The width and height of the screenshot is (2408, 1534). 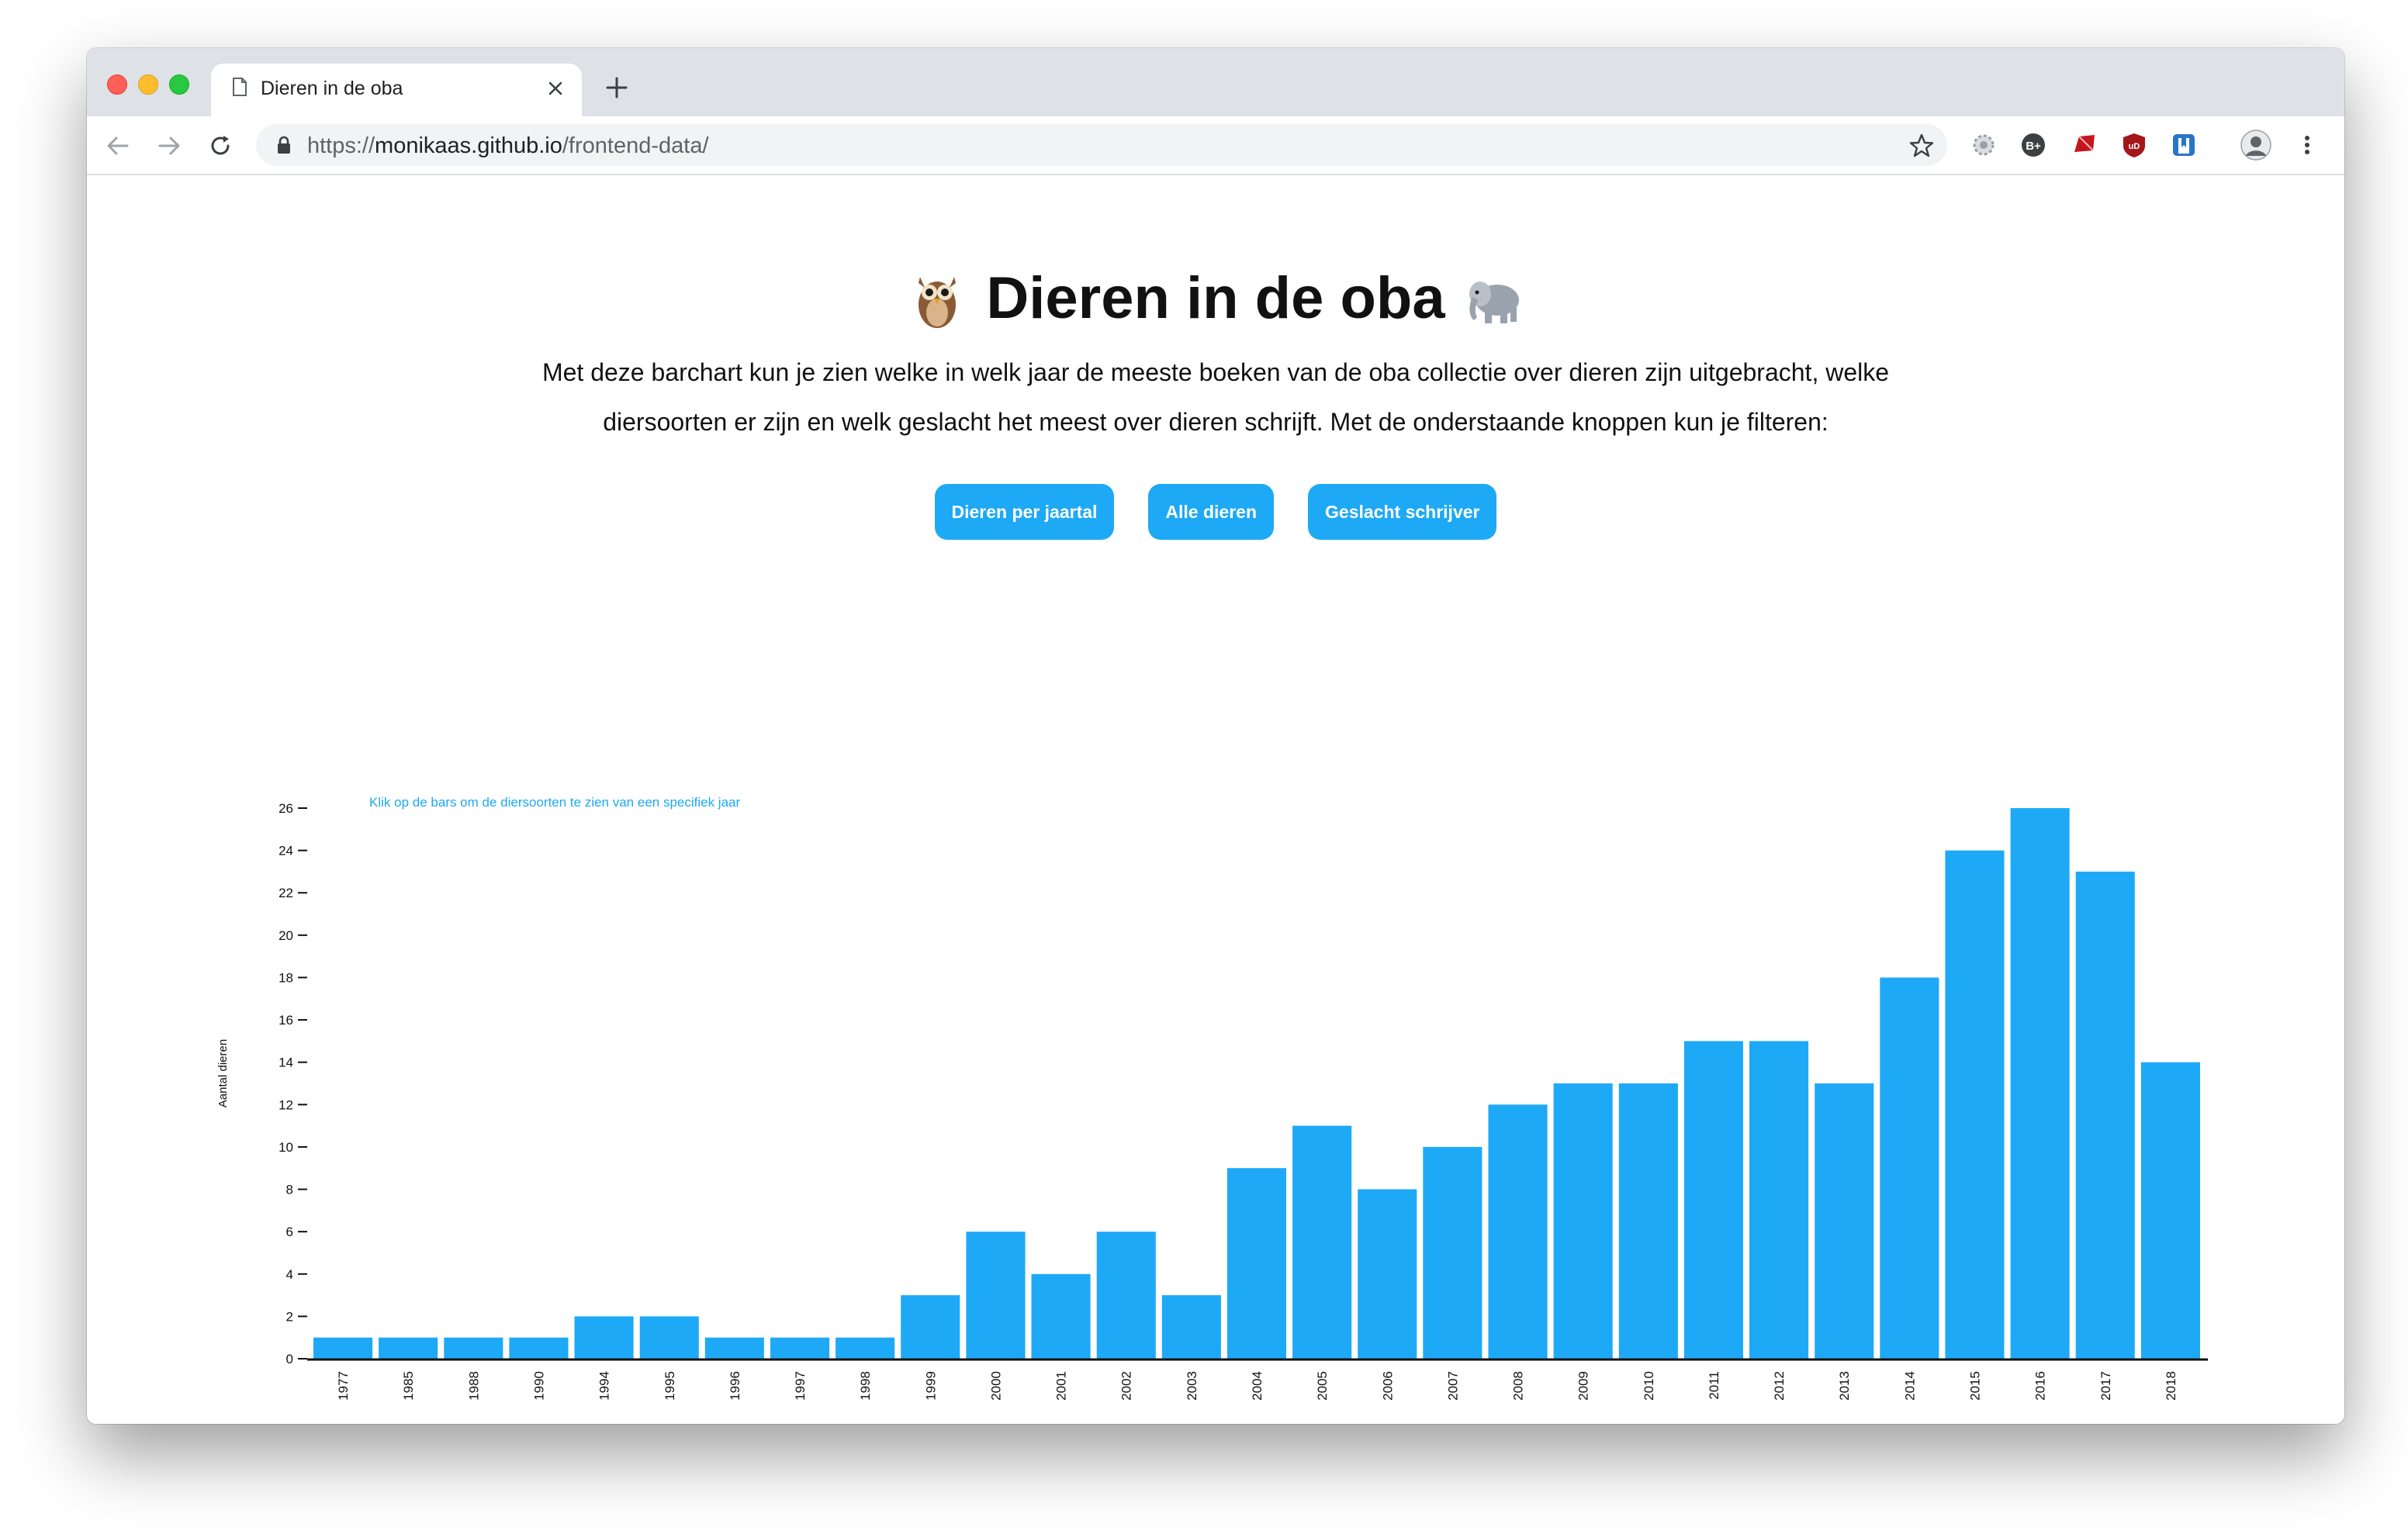 What do you see at coordinates (286, 1020) in the screenshot?
I see `y-tick-label: 16` at bounding box center [286, 1020].